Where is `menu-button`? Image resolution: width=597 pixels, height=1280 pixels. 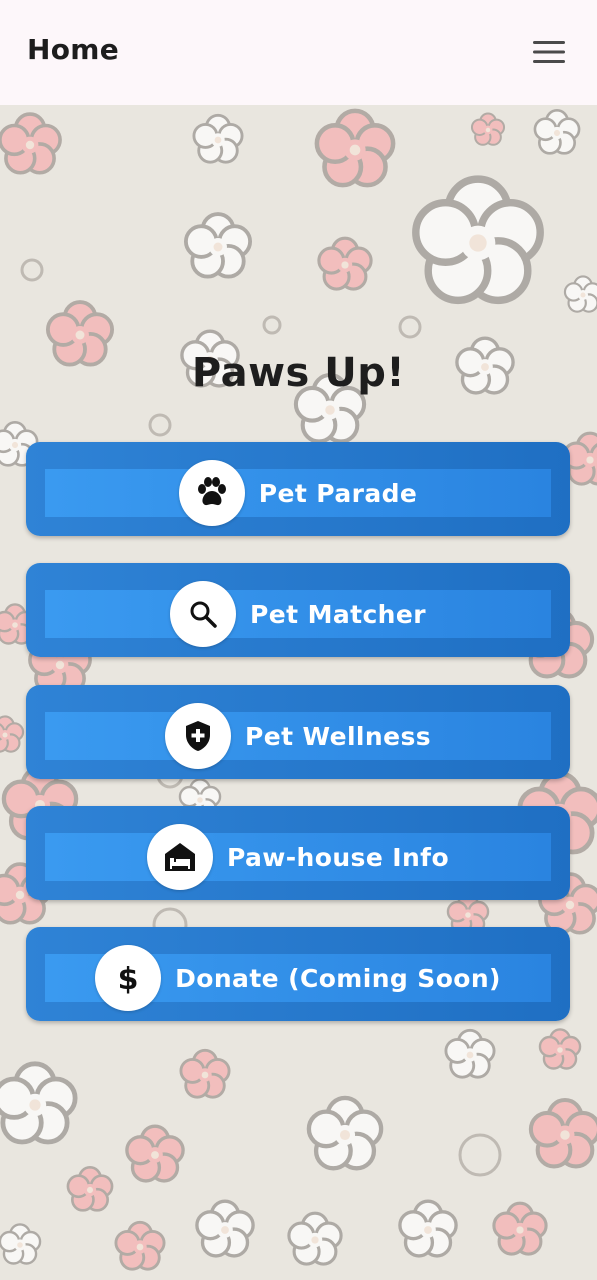
menu-button is located at coordinates (549, 52).